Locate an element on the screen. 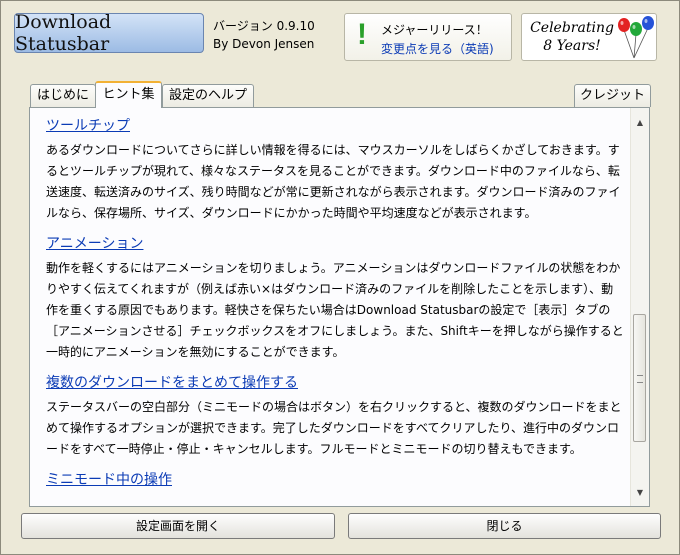 The width and height of the screenshot is (680, 555). tab-settings-help: 設定のヘルプ is located at coordinates (208, 95).